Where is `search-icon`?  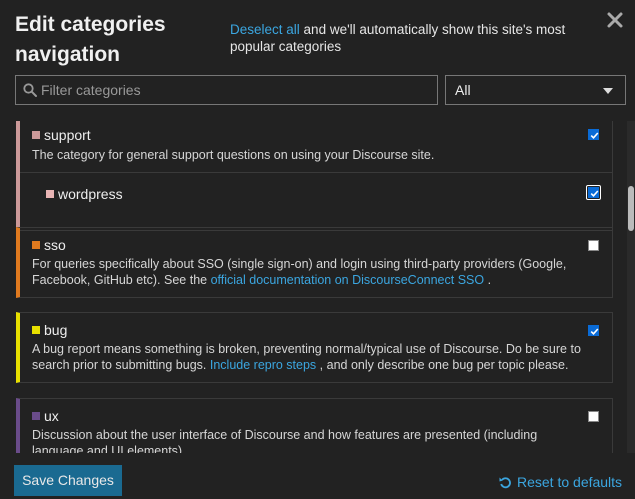
search-icon is located at coordinates (30, 90).